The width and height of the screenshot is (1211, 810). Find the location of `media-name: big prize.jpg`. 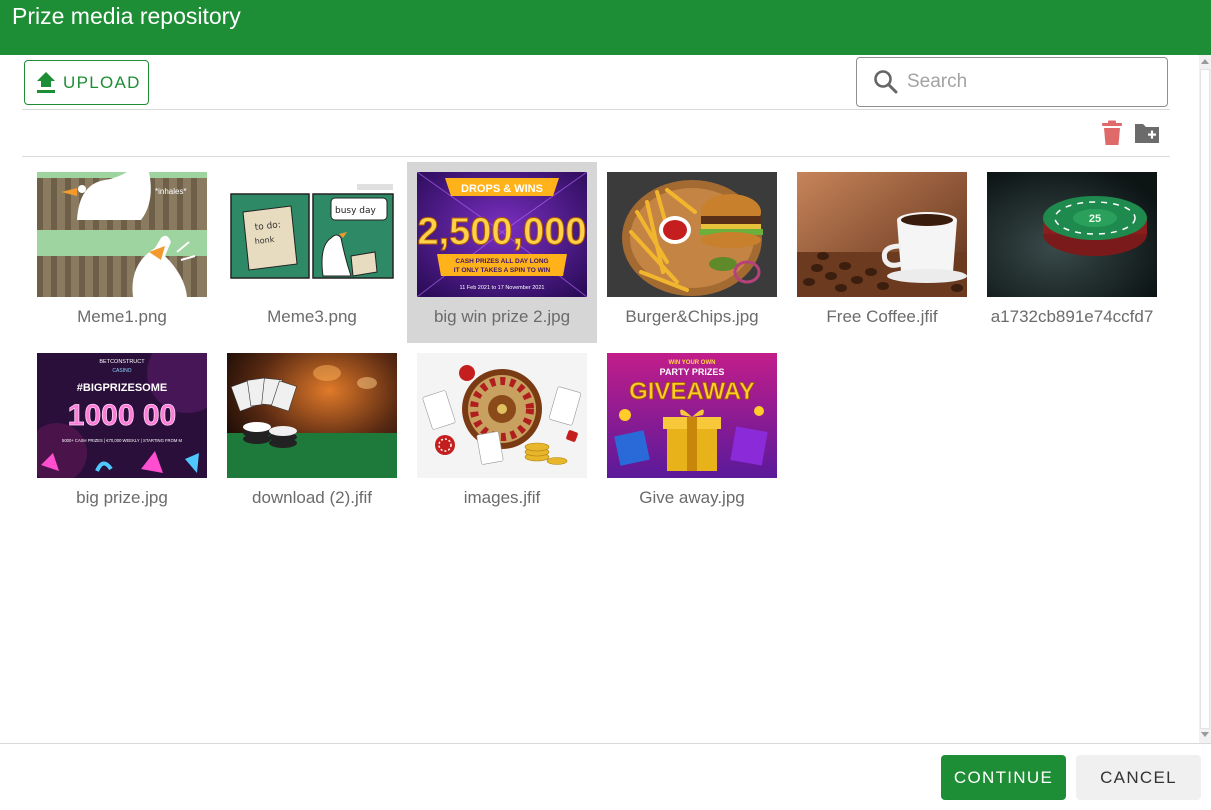

media-name: big prize.jpg is located at coordinates (122, 497).